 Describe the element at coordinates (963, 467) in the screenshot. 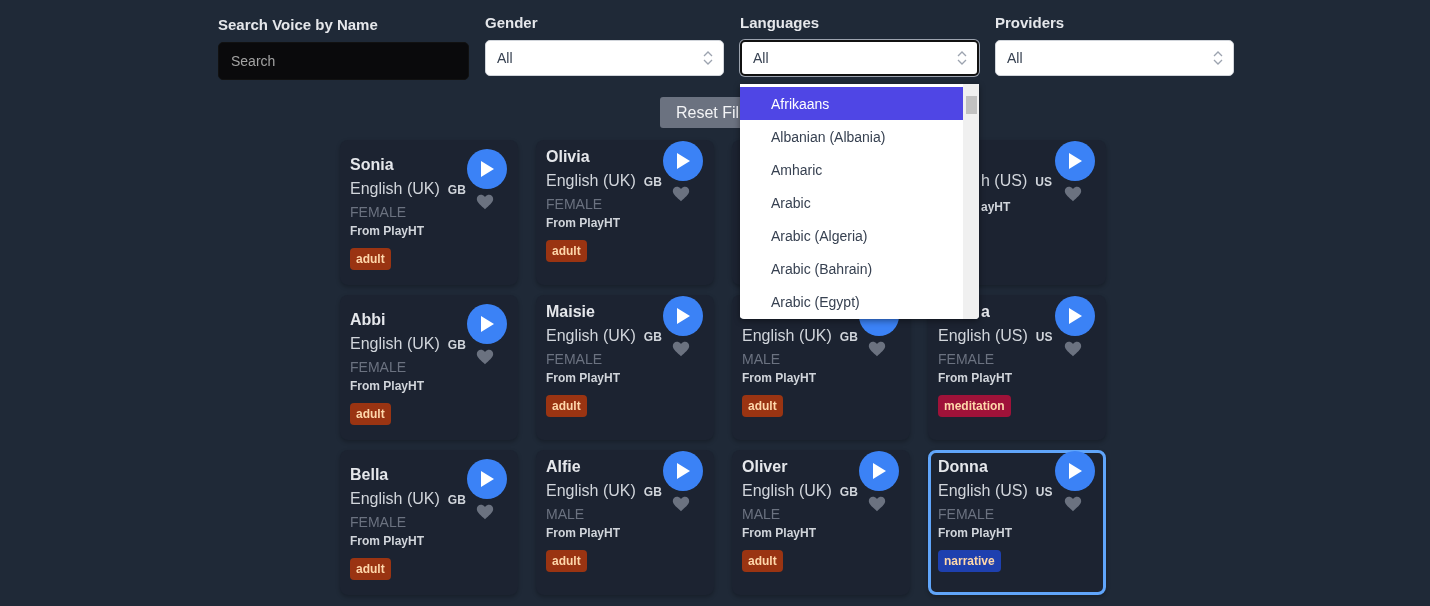

I see `voice-name: Donna` at that location.